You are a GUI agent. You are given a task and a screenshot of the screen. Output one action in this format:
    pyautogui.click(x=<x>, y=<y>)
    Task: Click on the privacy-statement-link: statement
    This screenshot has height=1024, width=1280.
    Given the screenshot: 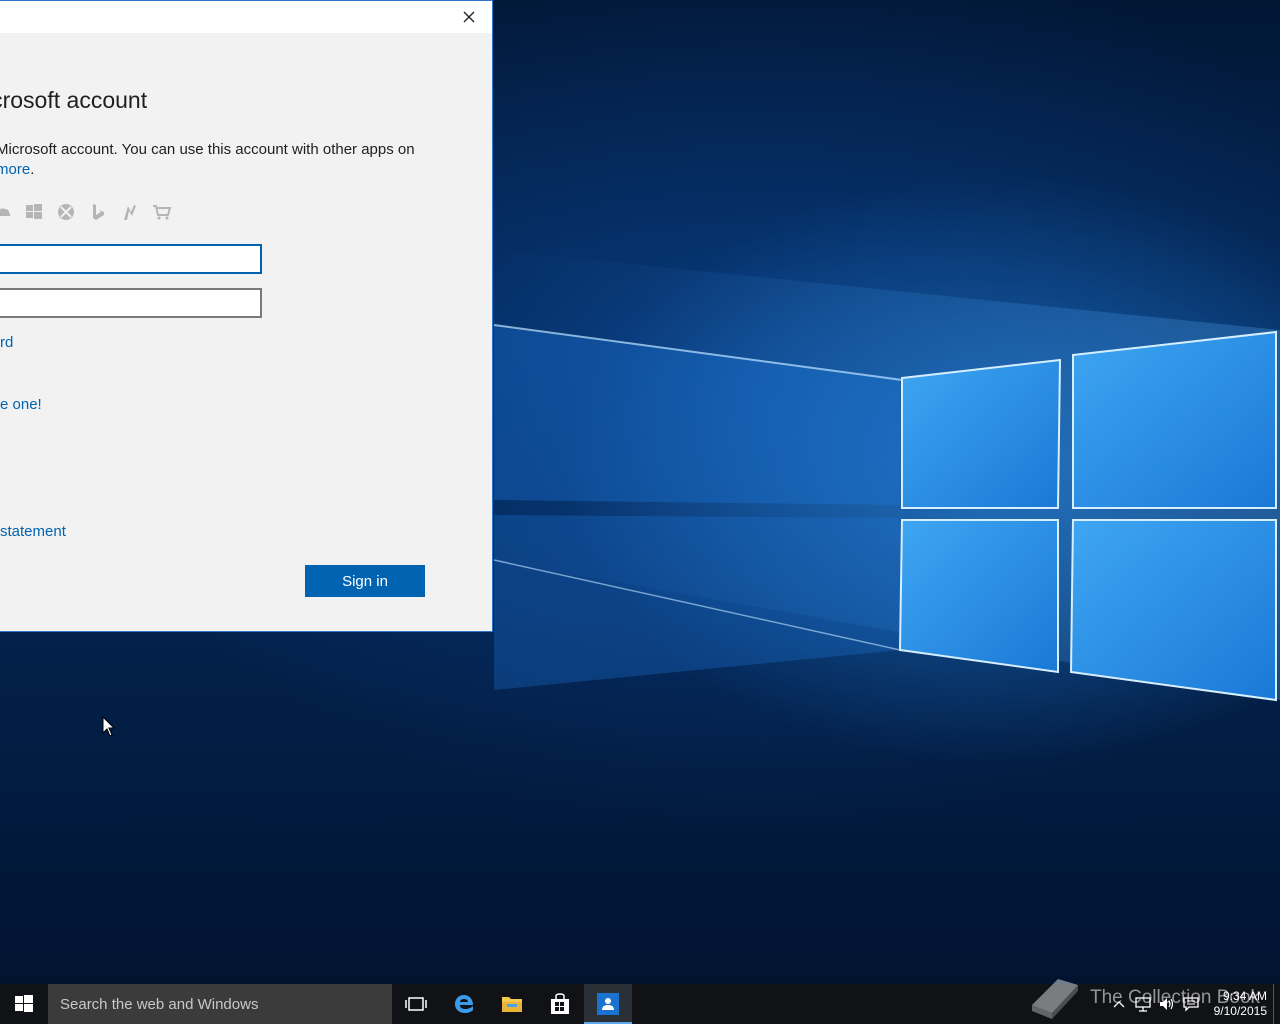 What is the action you would take?
    pyautogui.click(x=33, y=531)
    